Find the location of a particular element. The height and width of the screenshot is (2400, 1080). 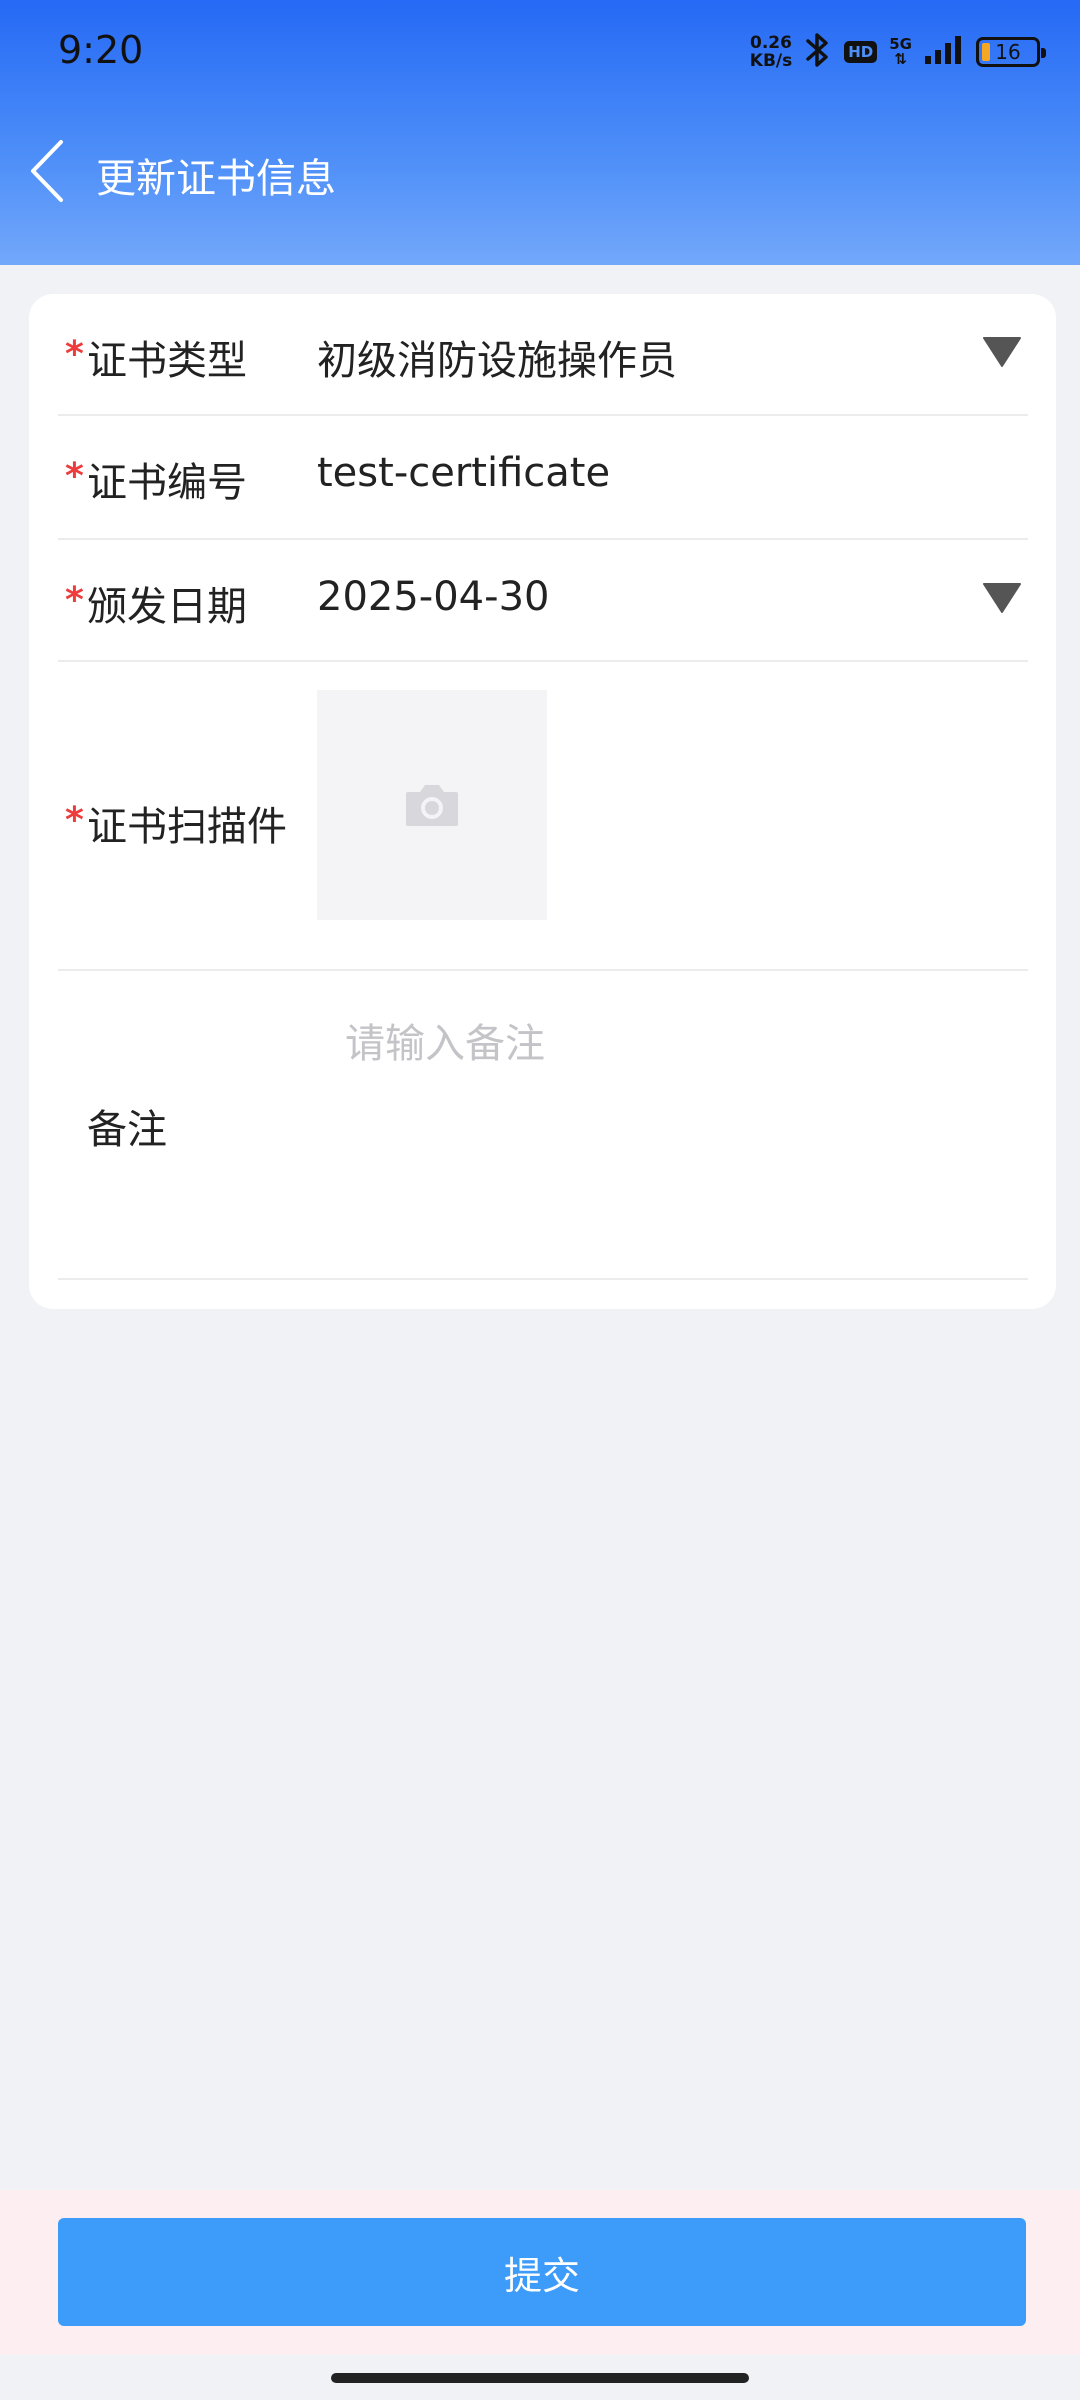

issue-date-row: * 颁发日期 2025-04-30 is located at coordinates (543, 601).